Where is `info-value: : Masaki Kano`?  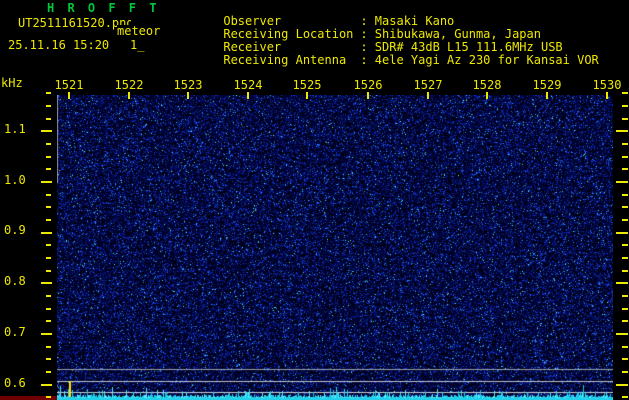 info-value: : Masaki Kano is located at coordinates (407, 21).